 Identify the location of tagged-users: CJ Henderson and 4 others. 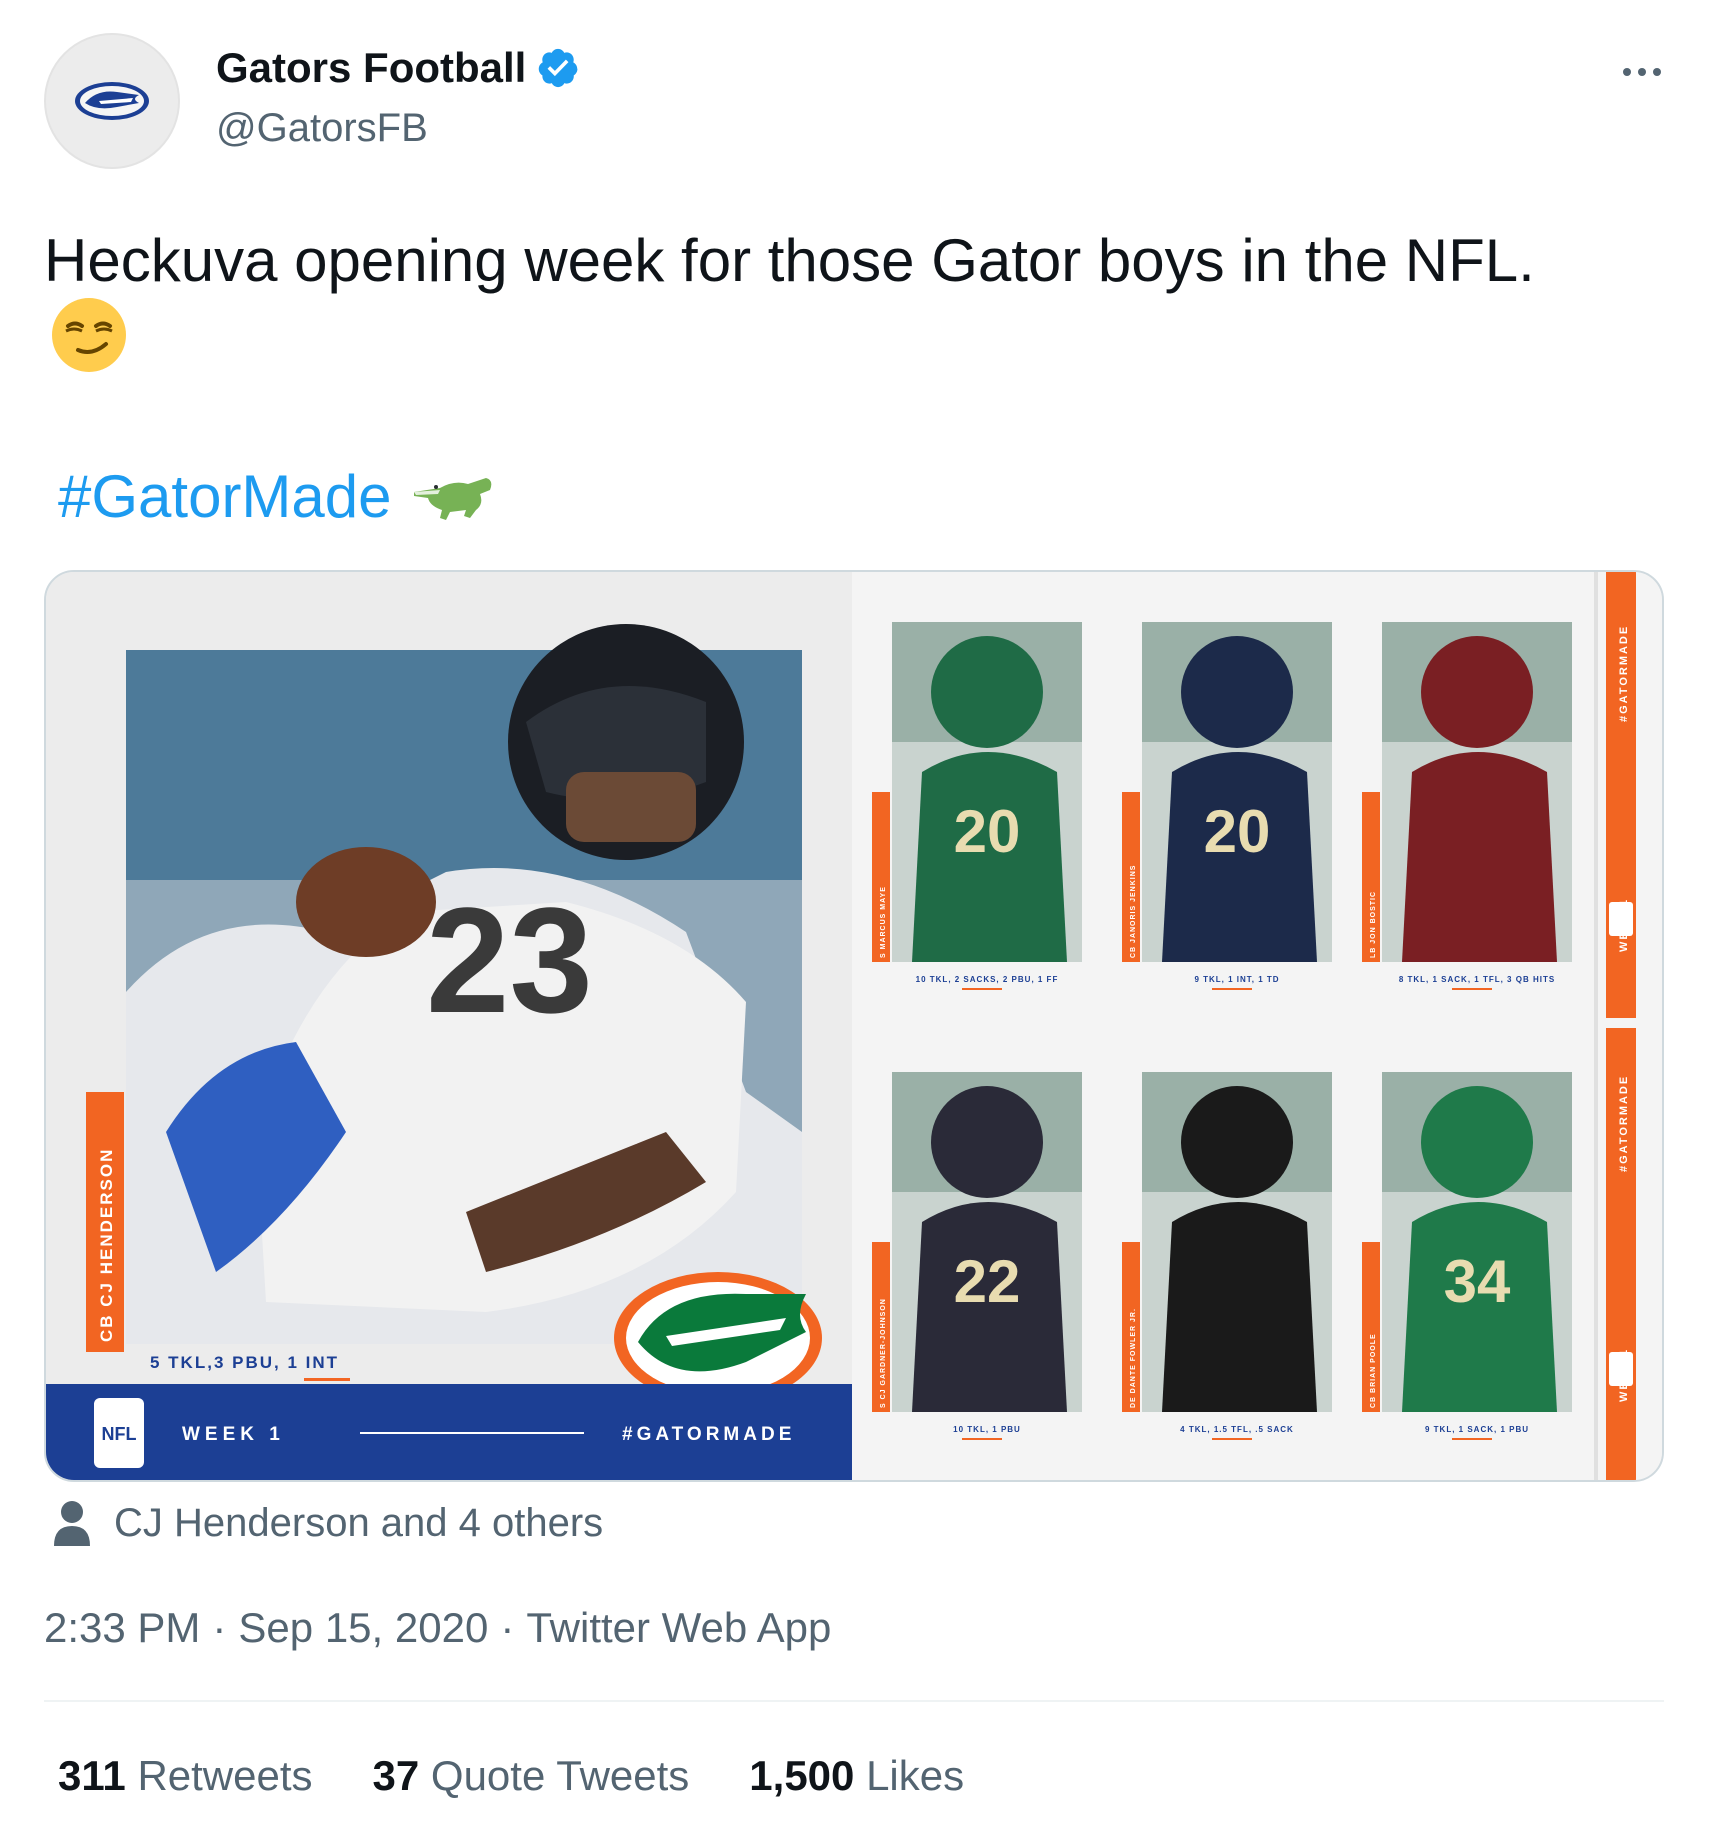
(327, 1523).